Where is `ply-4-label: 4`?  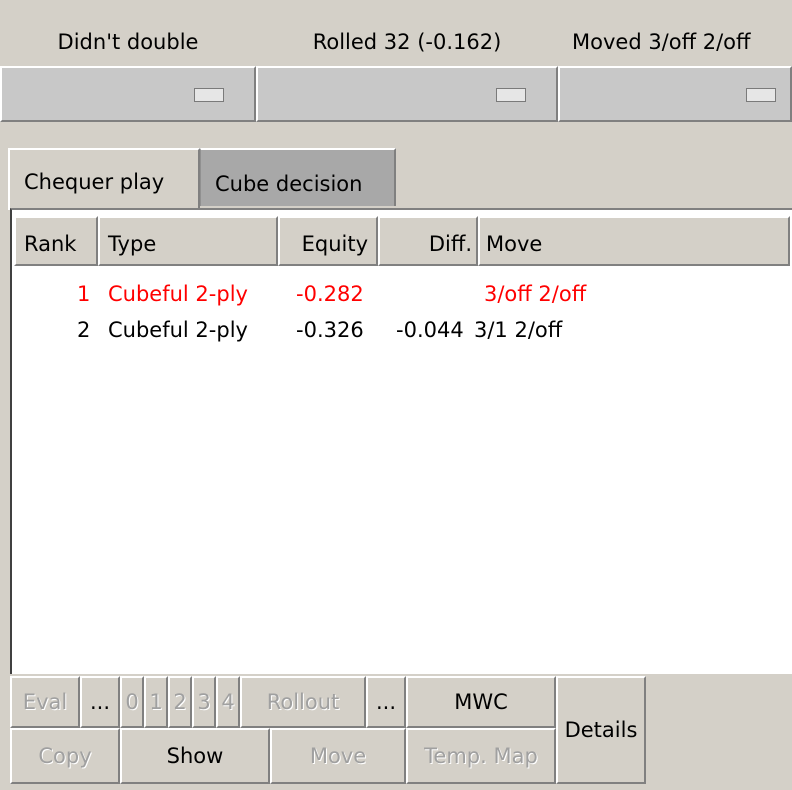 ply-4-label: 4 is located at coordinates (228, 702).